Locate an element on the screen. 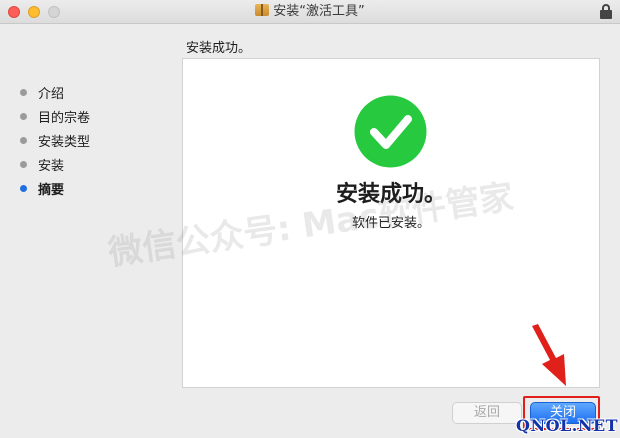 The height and width of the screenshot is (438, 620). success-title: 安装成功。 is located at coordinates (390, 194).